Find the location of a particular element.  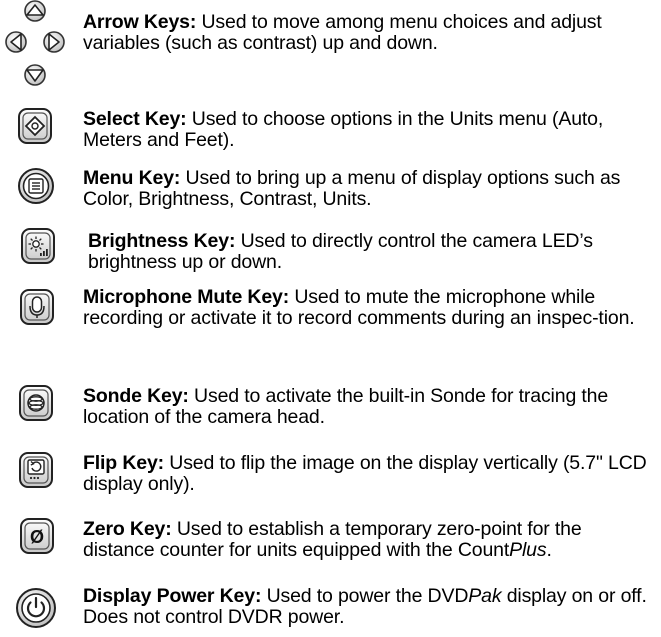

key-name: Brightness Key: is located at coordinates (162, 241).